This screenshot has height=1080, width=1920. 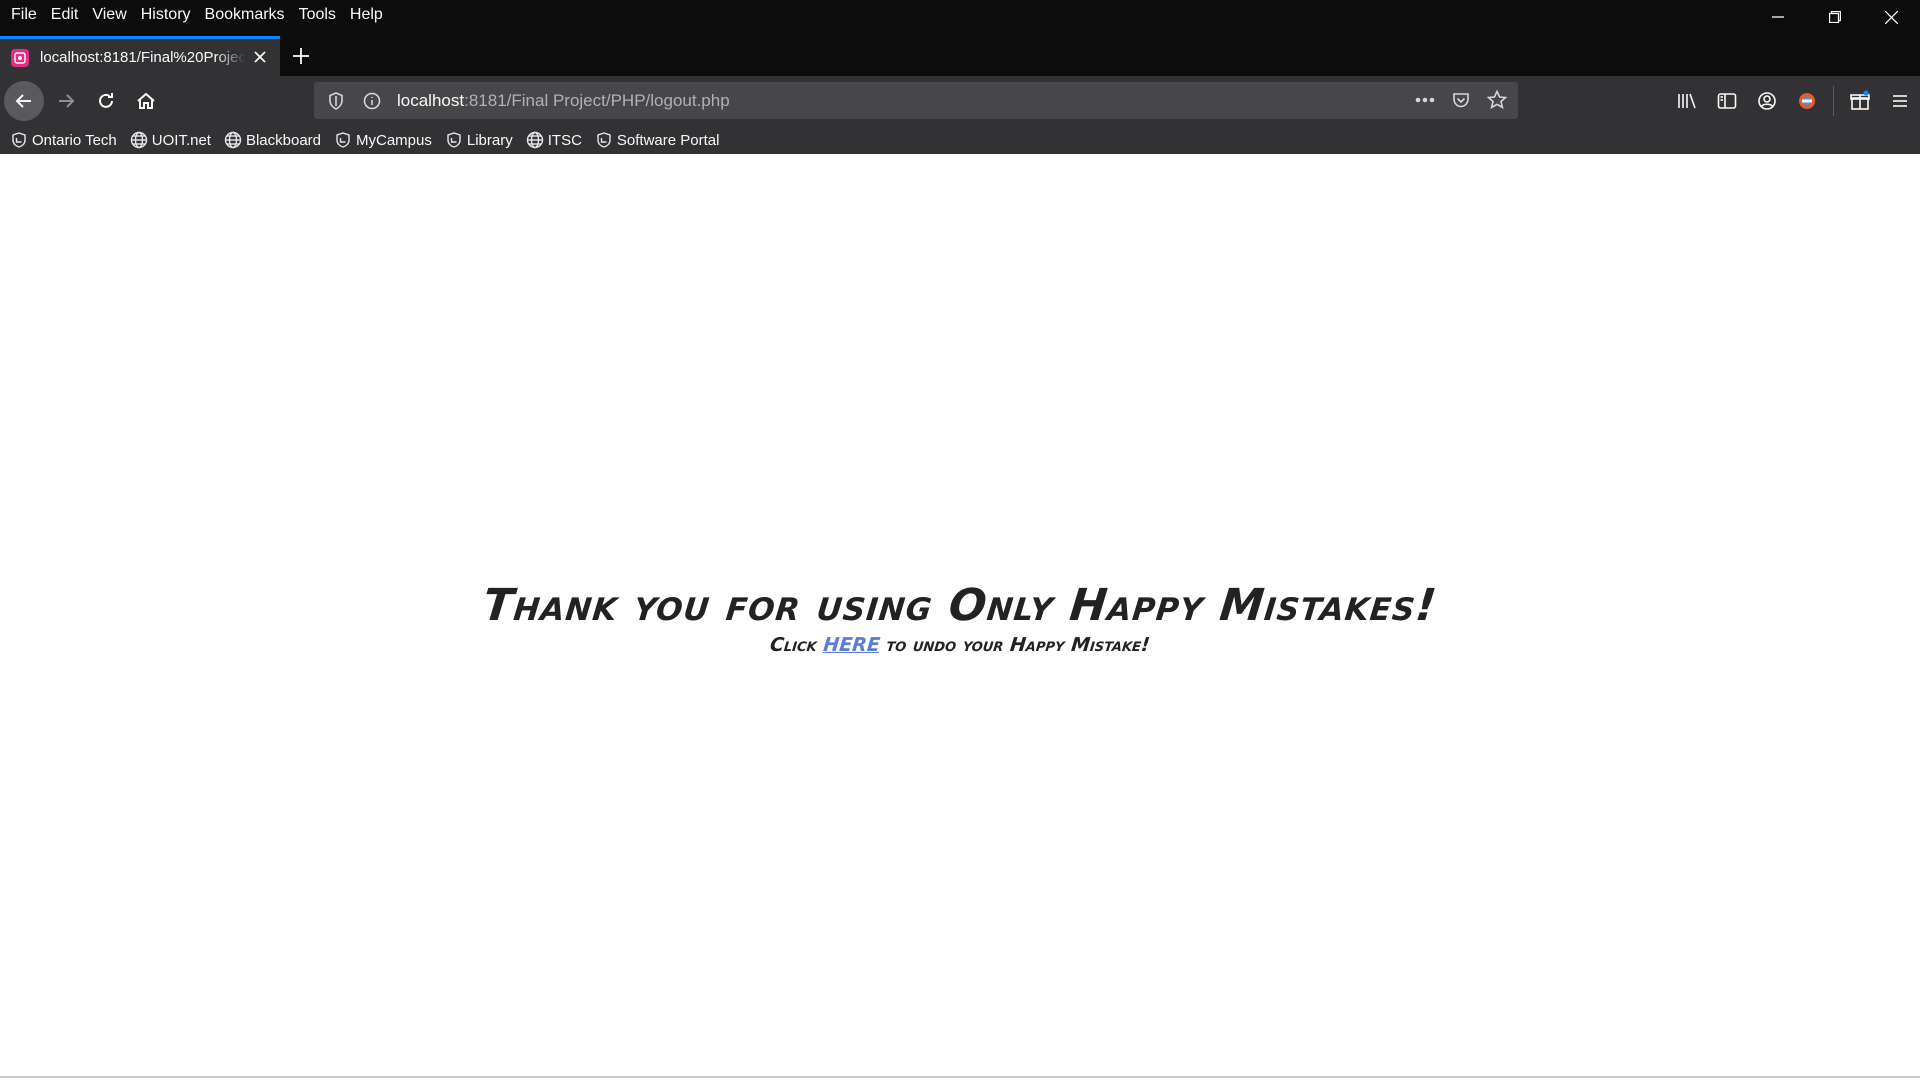 I want to click on close-window-button, so click(x=1891, y=17).